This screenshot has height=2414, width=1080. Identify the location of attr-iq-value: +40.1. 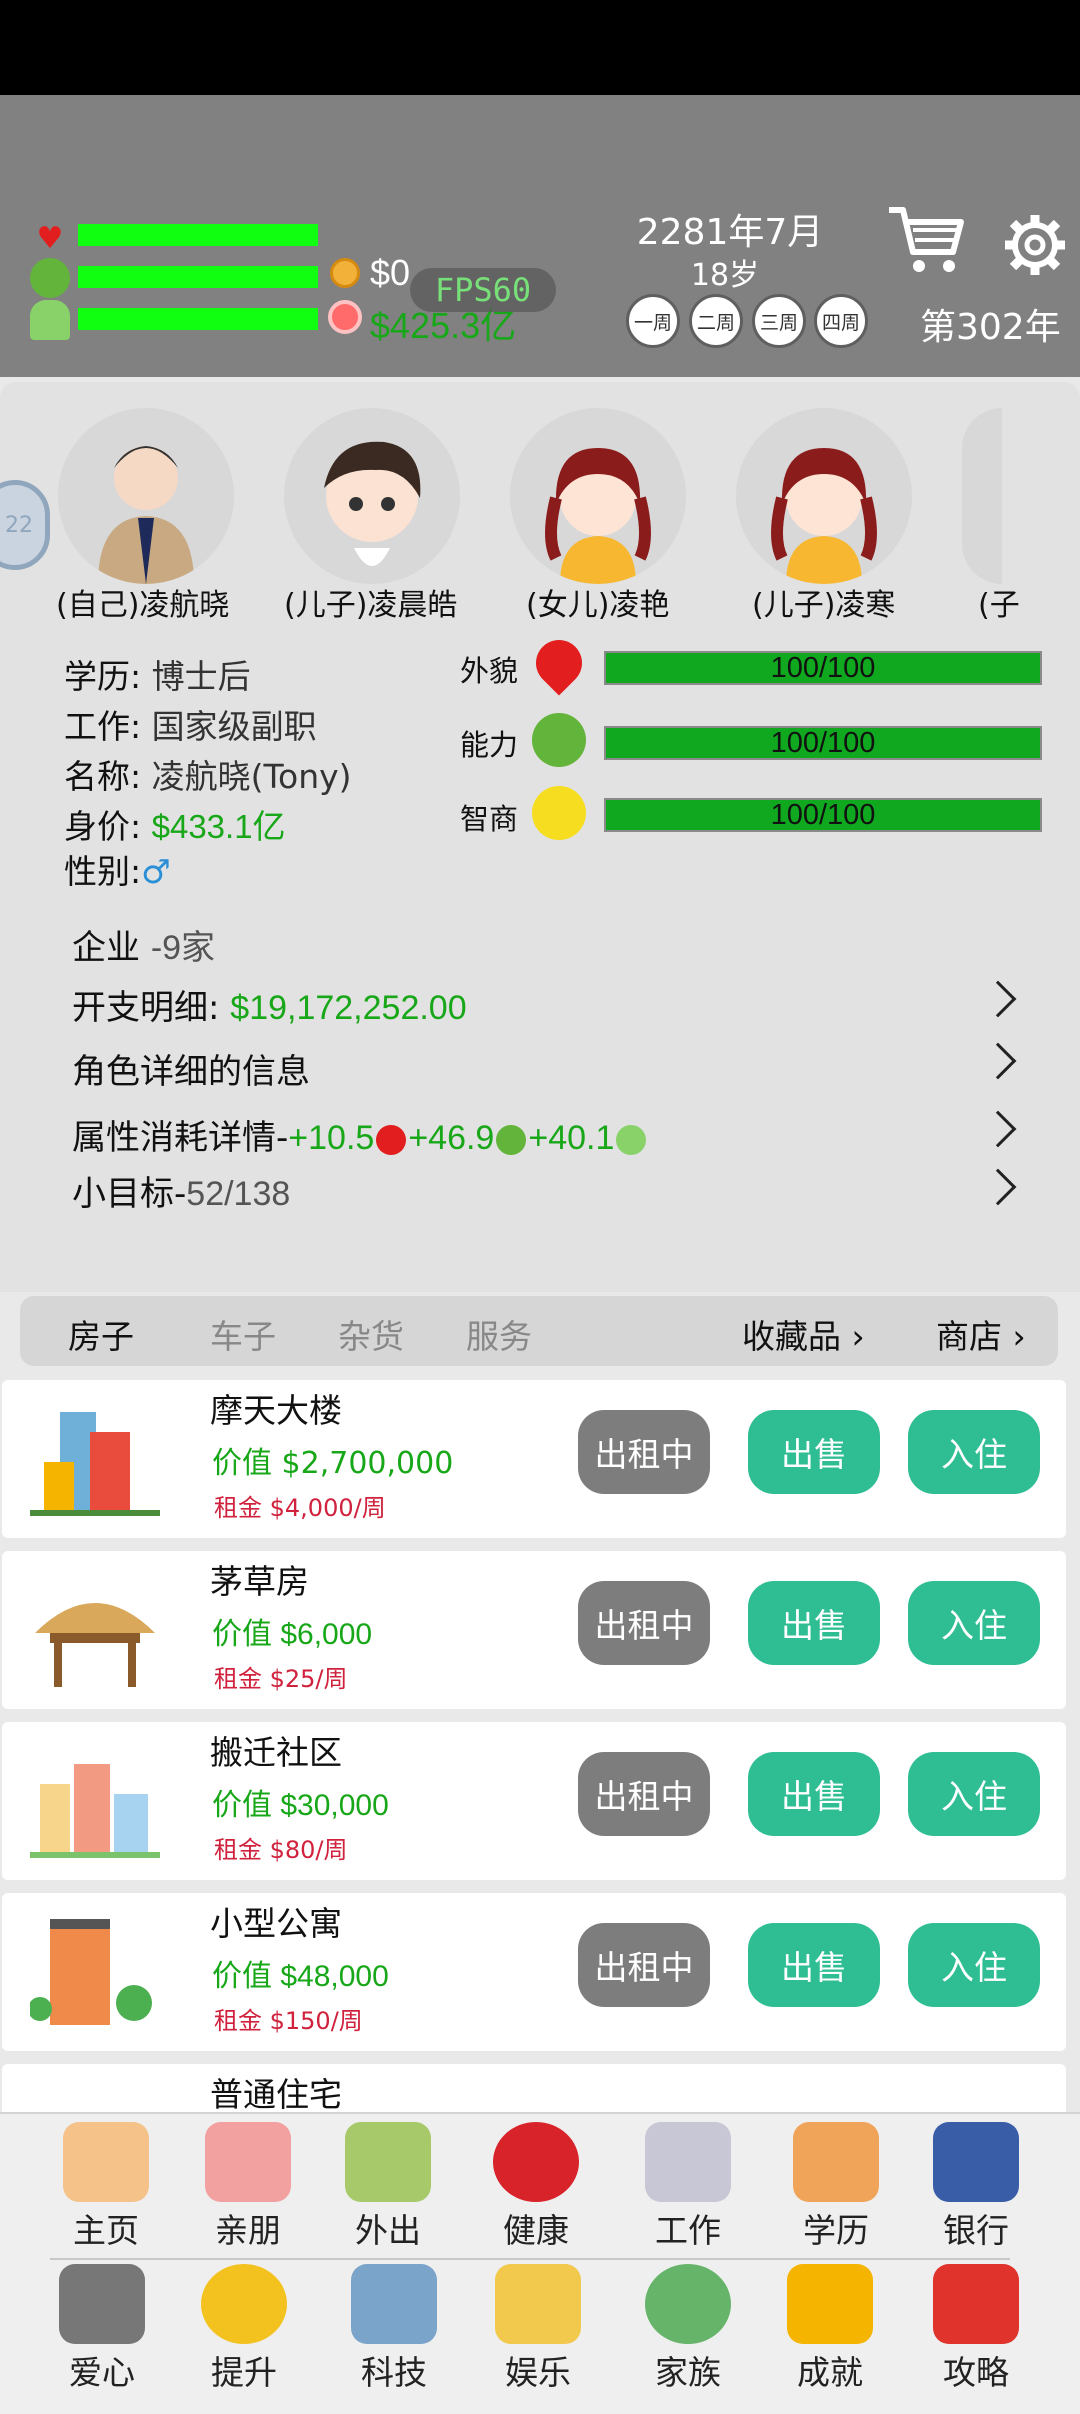
(571, 1138).